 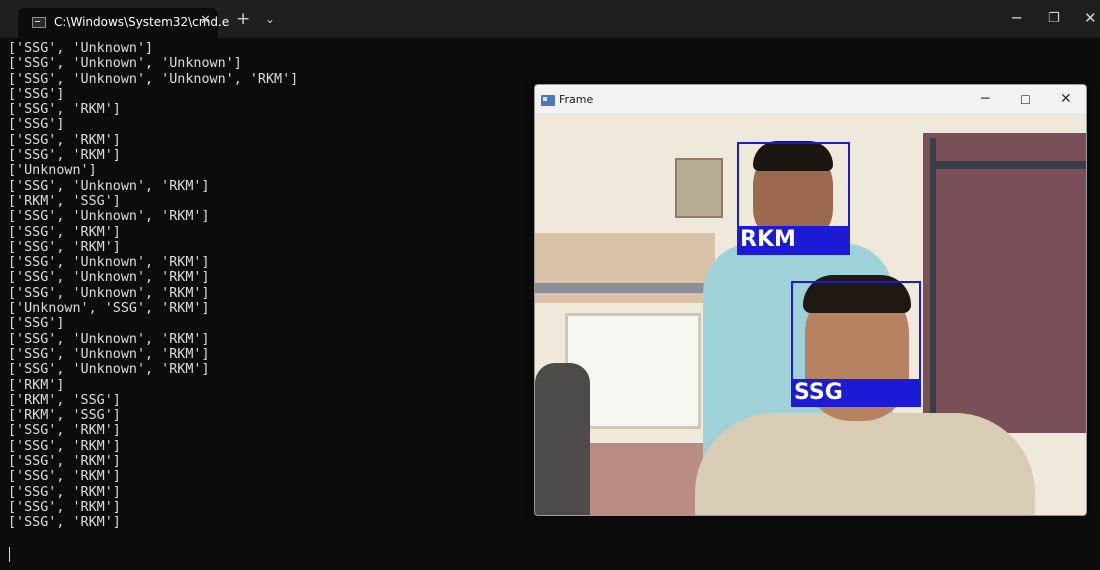 What do you see at coordinates (123, 23) in the screenshot?
I see `tab-cmd: C:\Windows\System32\cmd.e ✕` at bounding box center [123, 23].